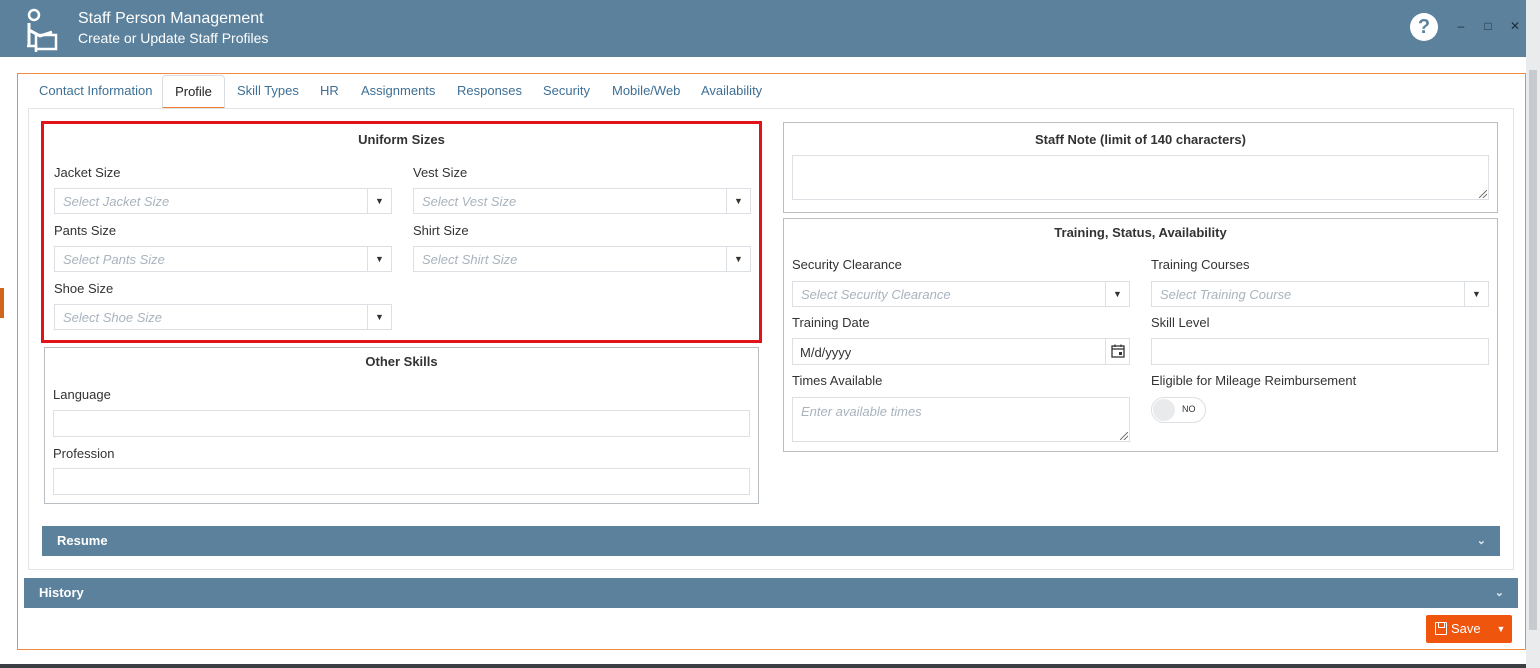 The width and height of the screenshot is (1540, 668). Describe the element at coordinates (1320, 351) in the screenshot. I see `skill-level-input` at that location.